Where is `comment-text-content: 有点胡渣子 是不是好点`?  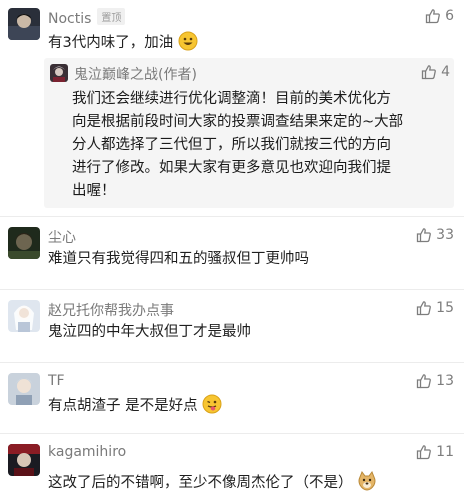
comment-text-content: 有点胡渣子 是不是好点 is located at coordinates (123, 406).